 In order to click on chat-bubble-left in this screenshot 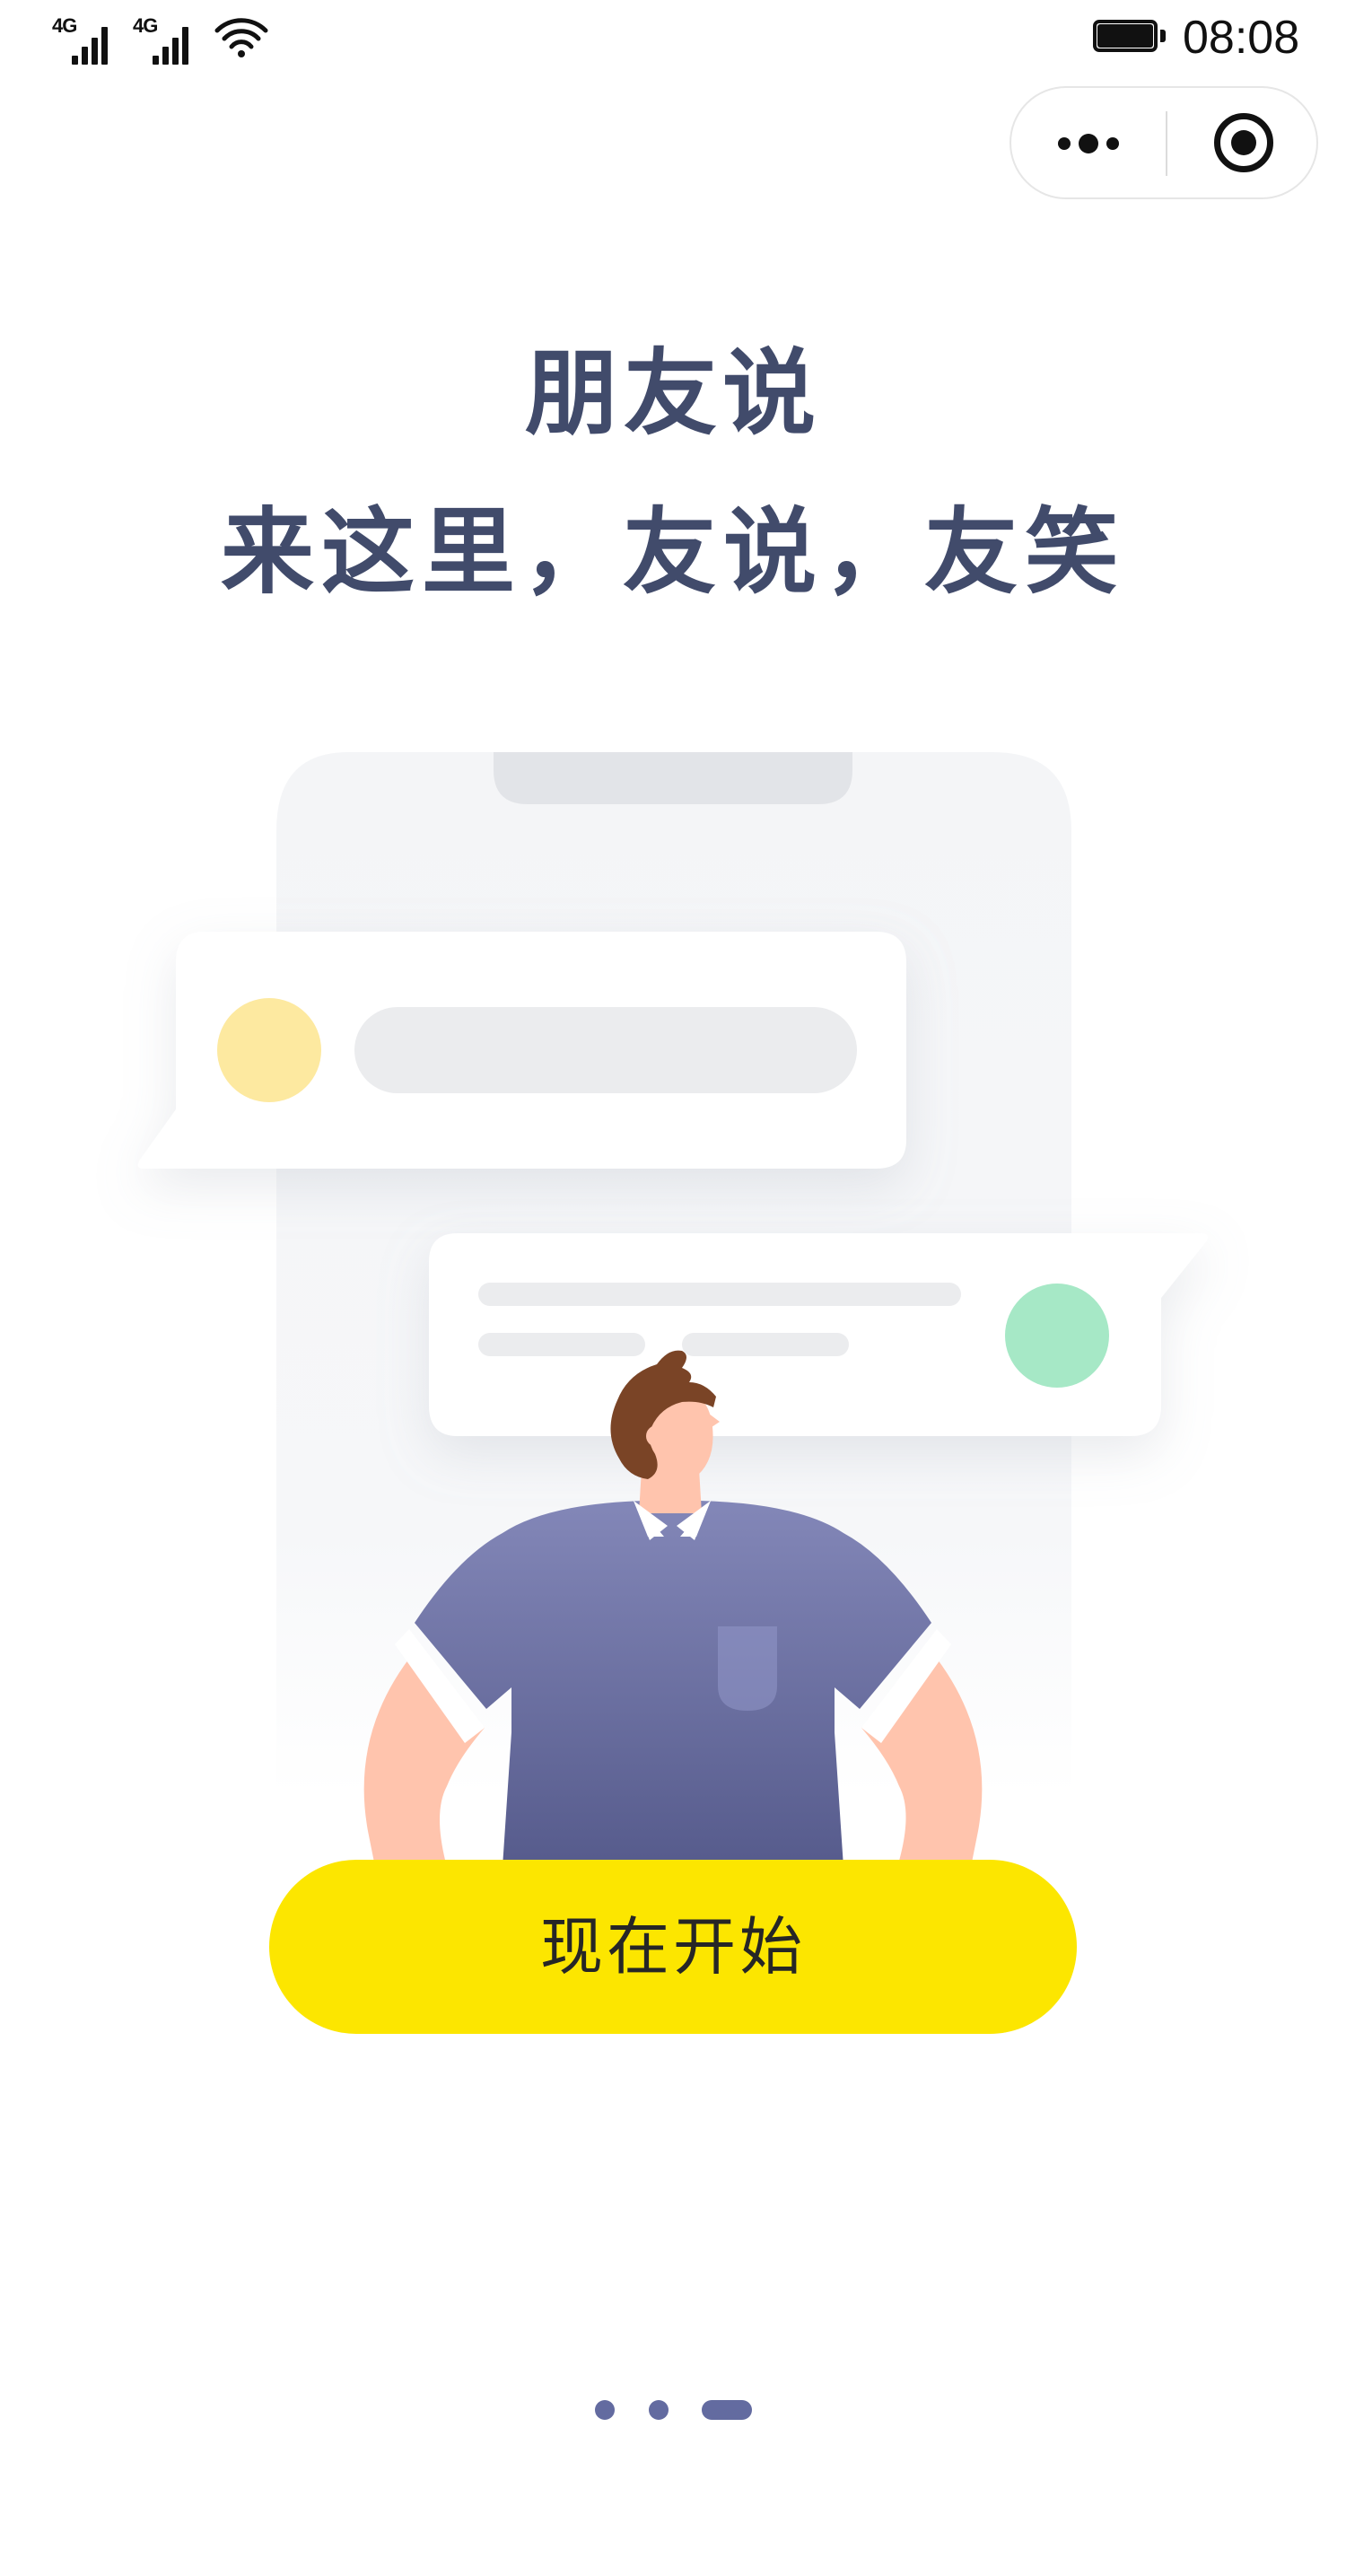, I will do `click(521, 1050)`.